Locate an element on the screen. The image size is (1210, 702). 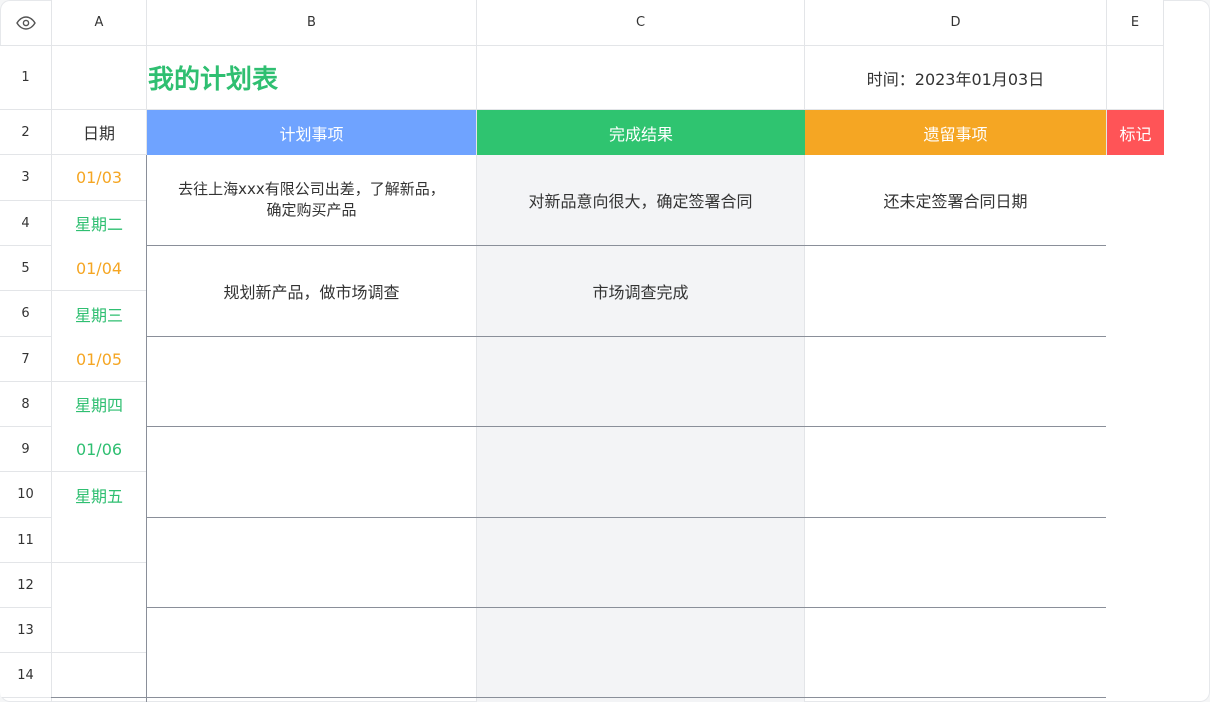
date-cell: 01/03 is located at coordinates (99, 177).